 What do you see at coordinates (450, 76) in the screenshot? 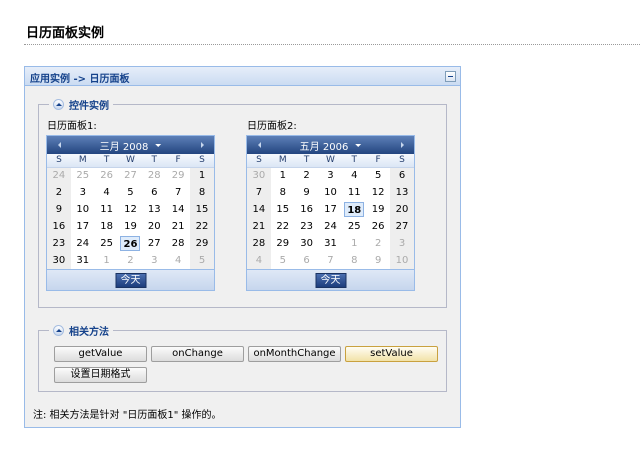
I see `collapse-icon` at bounding box center [450, 76].